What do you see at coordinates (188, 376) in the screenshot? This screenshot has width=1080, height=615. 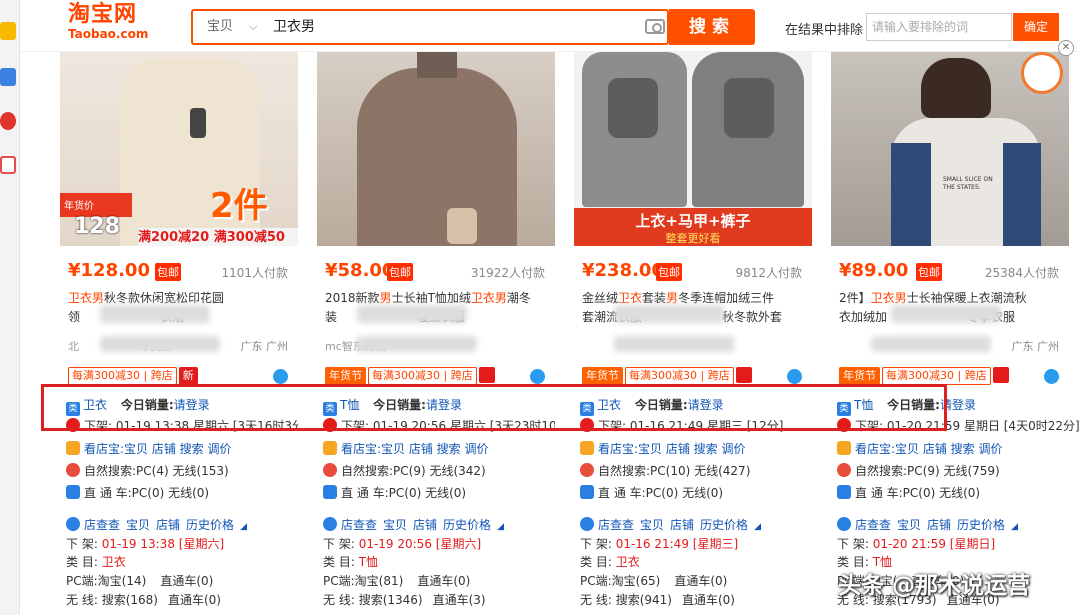 I see `new-tag: 新` at bounding box center [188, 376].